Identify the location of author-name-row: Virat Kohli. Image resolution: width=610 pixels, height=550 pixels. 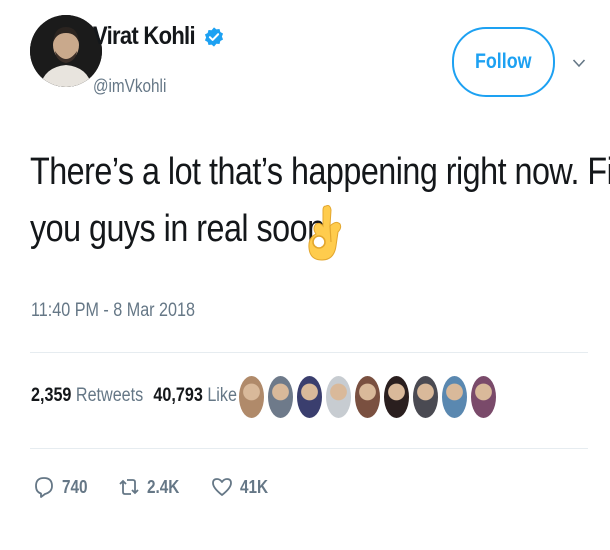
(159, 36).